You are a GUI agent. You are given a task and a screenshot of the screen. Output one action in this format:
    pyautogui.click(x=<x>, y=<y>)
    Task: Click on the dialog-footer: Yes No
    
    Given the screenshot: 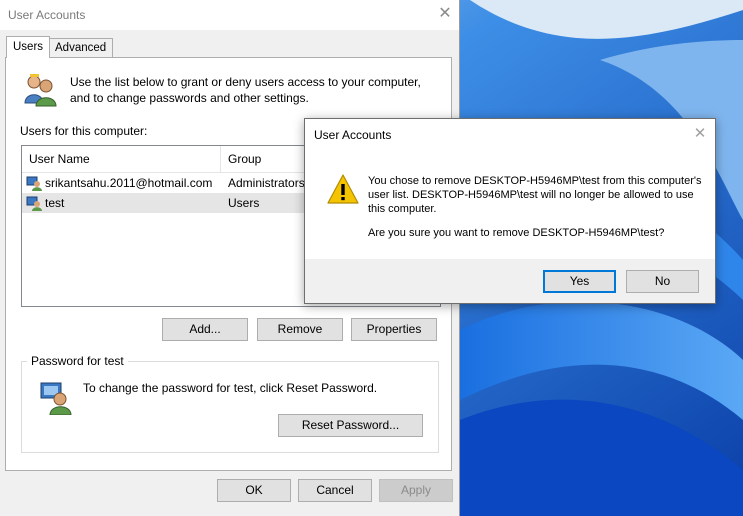 What is the action you would take?
    pyautogui.click(x=510, y=281)
    